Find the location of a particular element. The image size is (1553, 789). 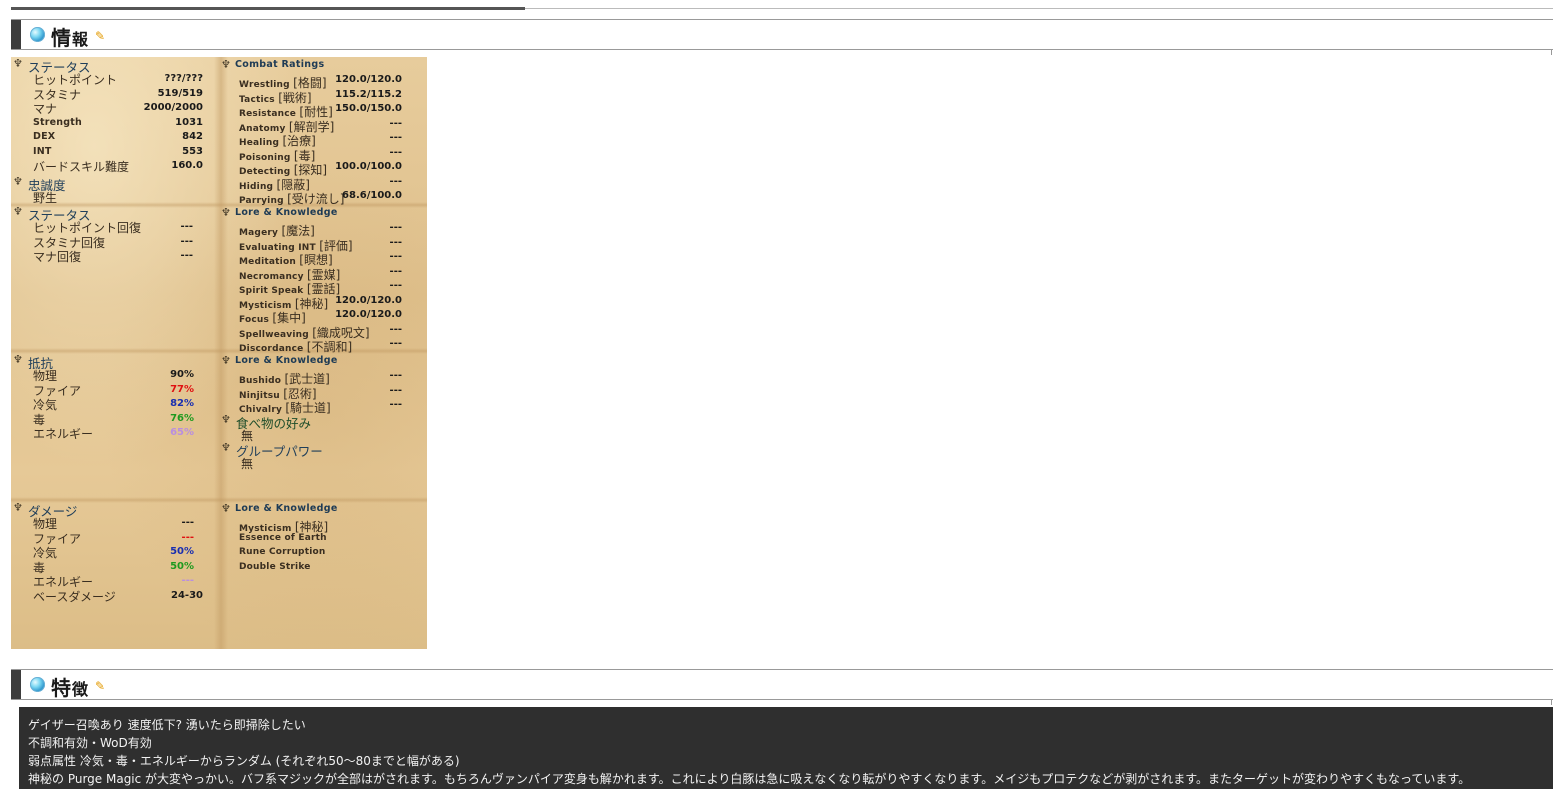

resist-value: 82% is located at coordinates (182, 403).